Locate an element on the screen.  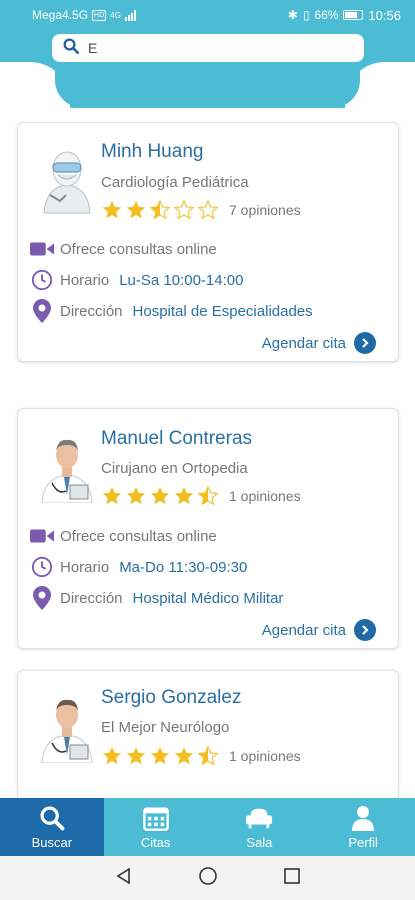
search-input is located at coordinates (218, 48).